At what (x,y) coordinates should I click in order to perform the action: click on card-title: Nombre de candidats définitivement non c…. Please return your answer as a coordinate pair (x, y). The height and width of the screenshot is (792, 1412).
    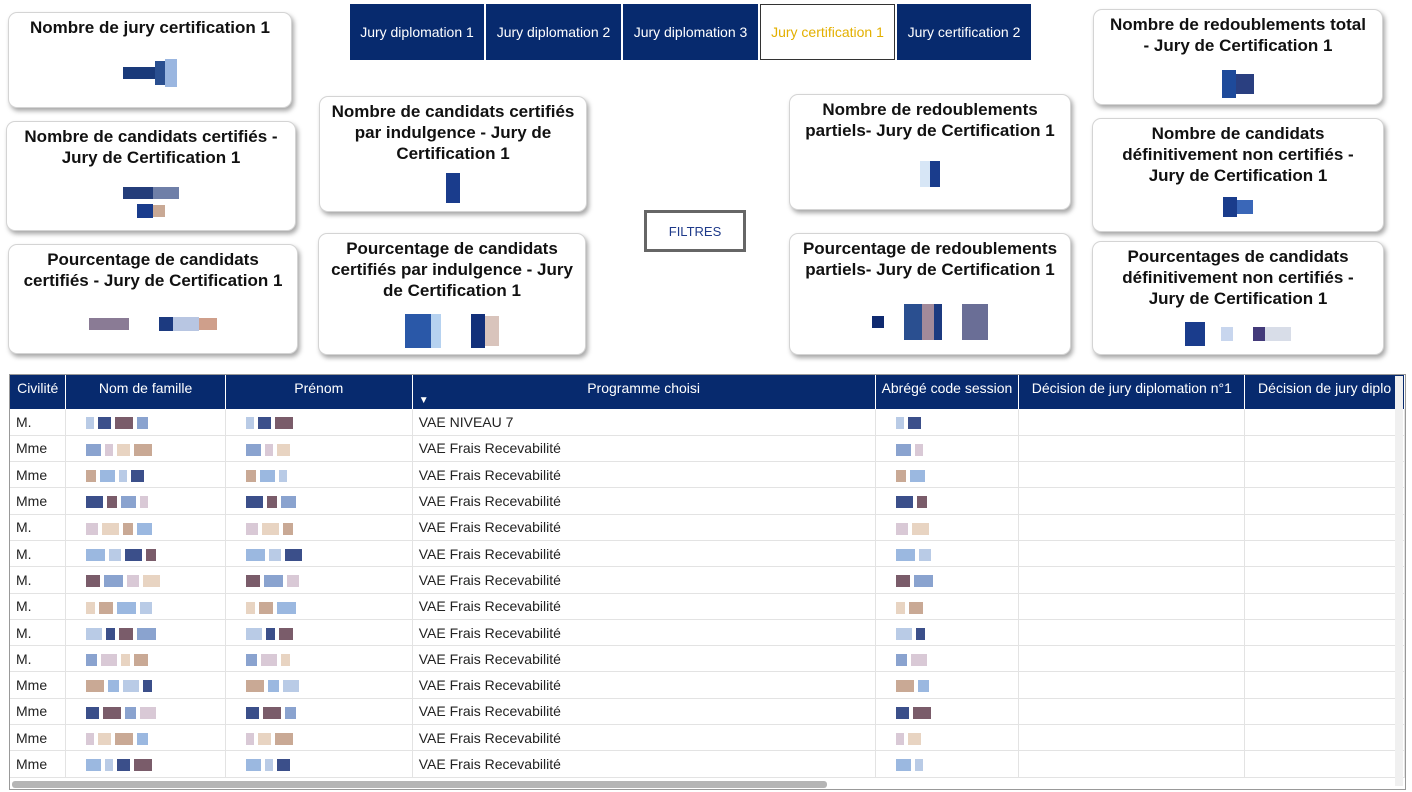
    Looking at the image, I should click on (1238, 154).